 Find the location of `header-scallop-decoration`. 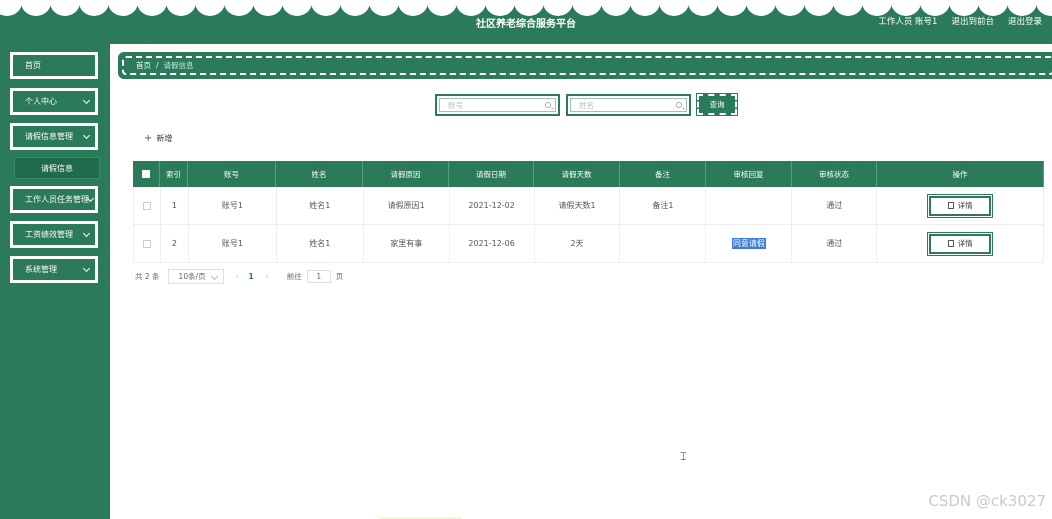

header-scallop-decoration is located at coordinates (526, 8).